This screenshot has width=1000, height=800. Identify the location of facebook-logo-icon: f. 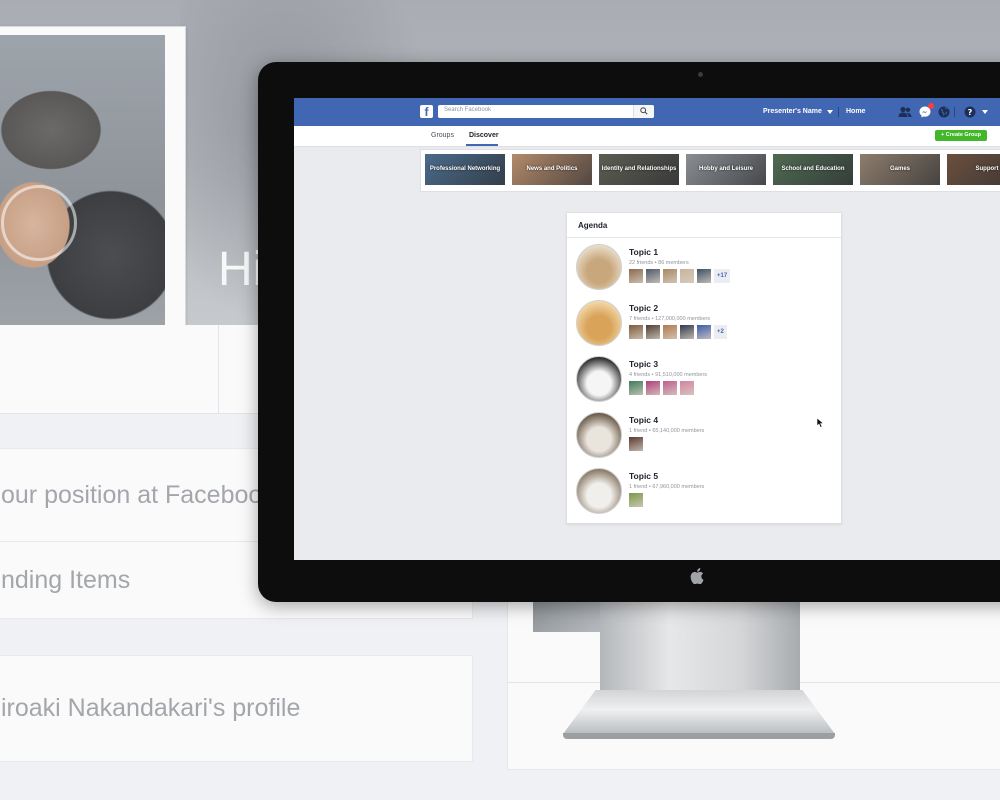
(426, 111).